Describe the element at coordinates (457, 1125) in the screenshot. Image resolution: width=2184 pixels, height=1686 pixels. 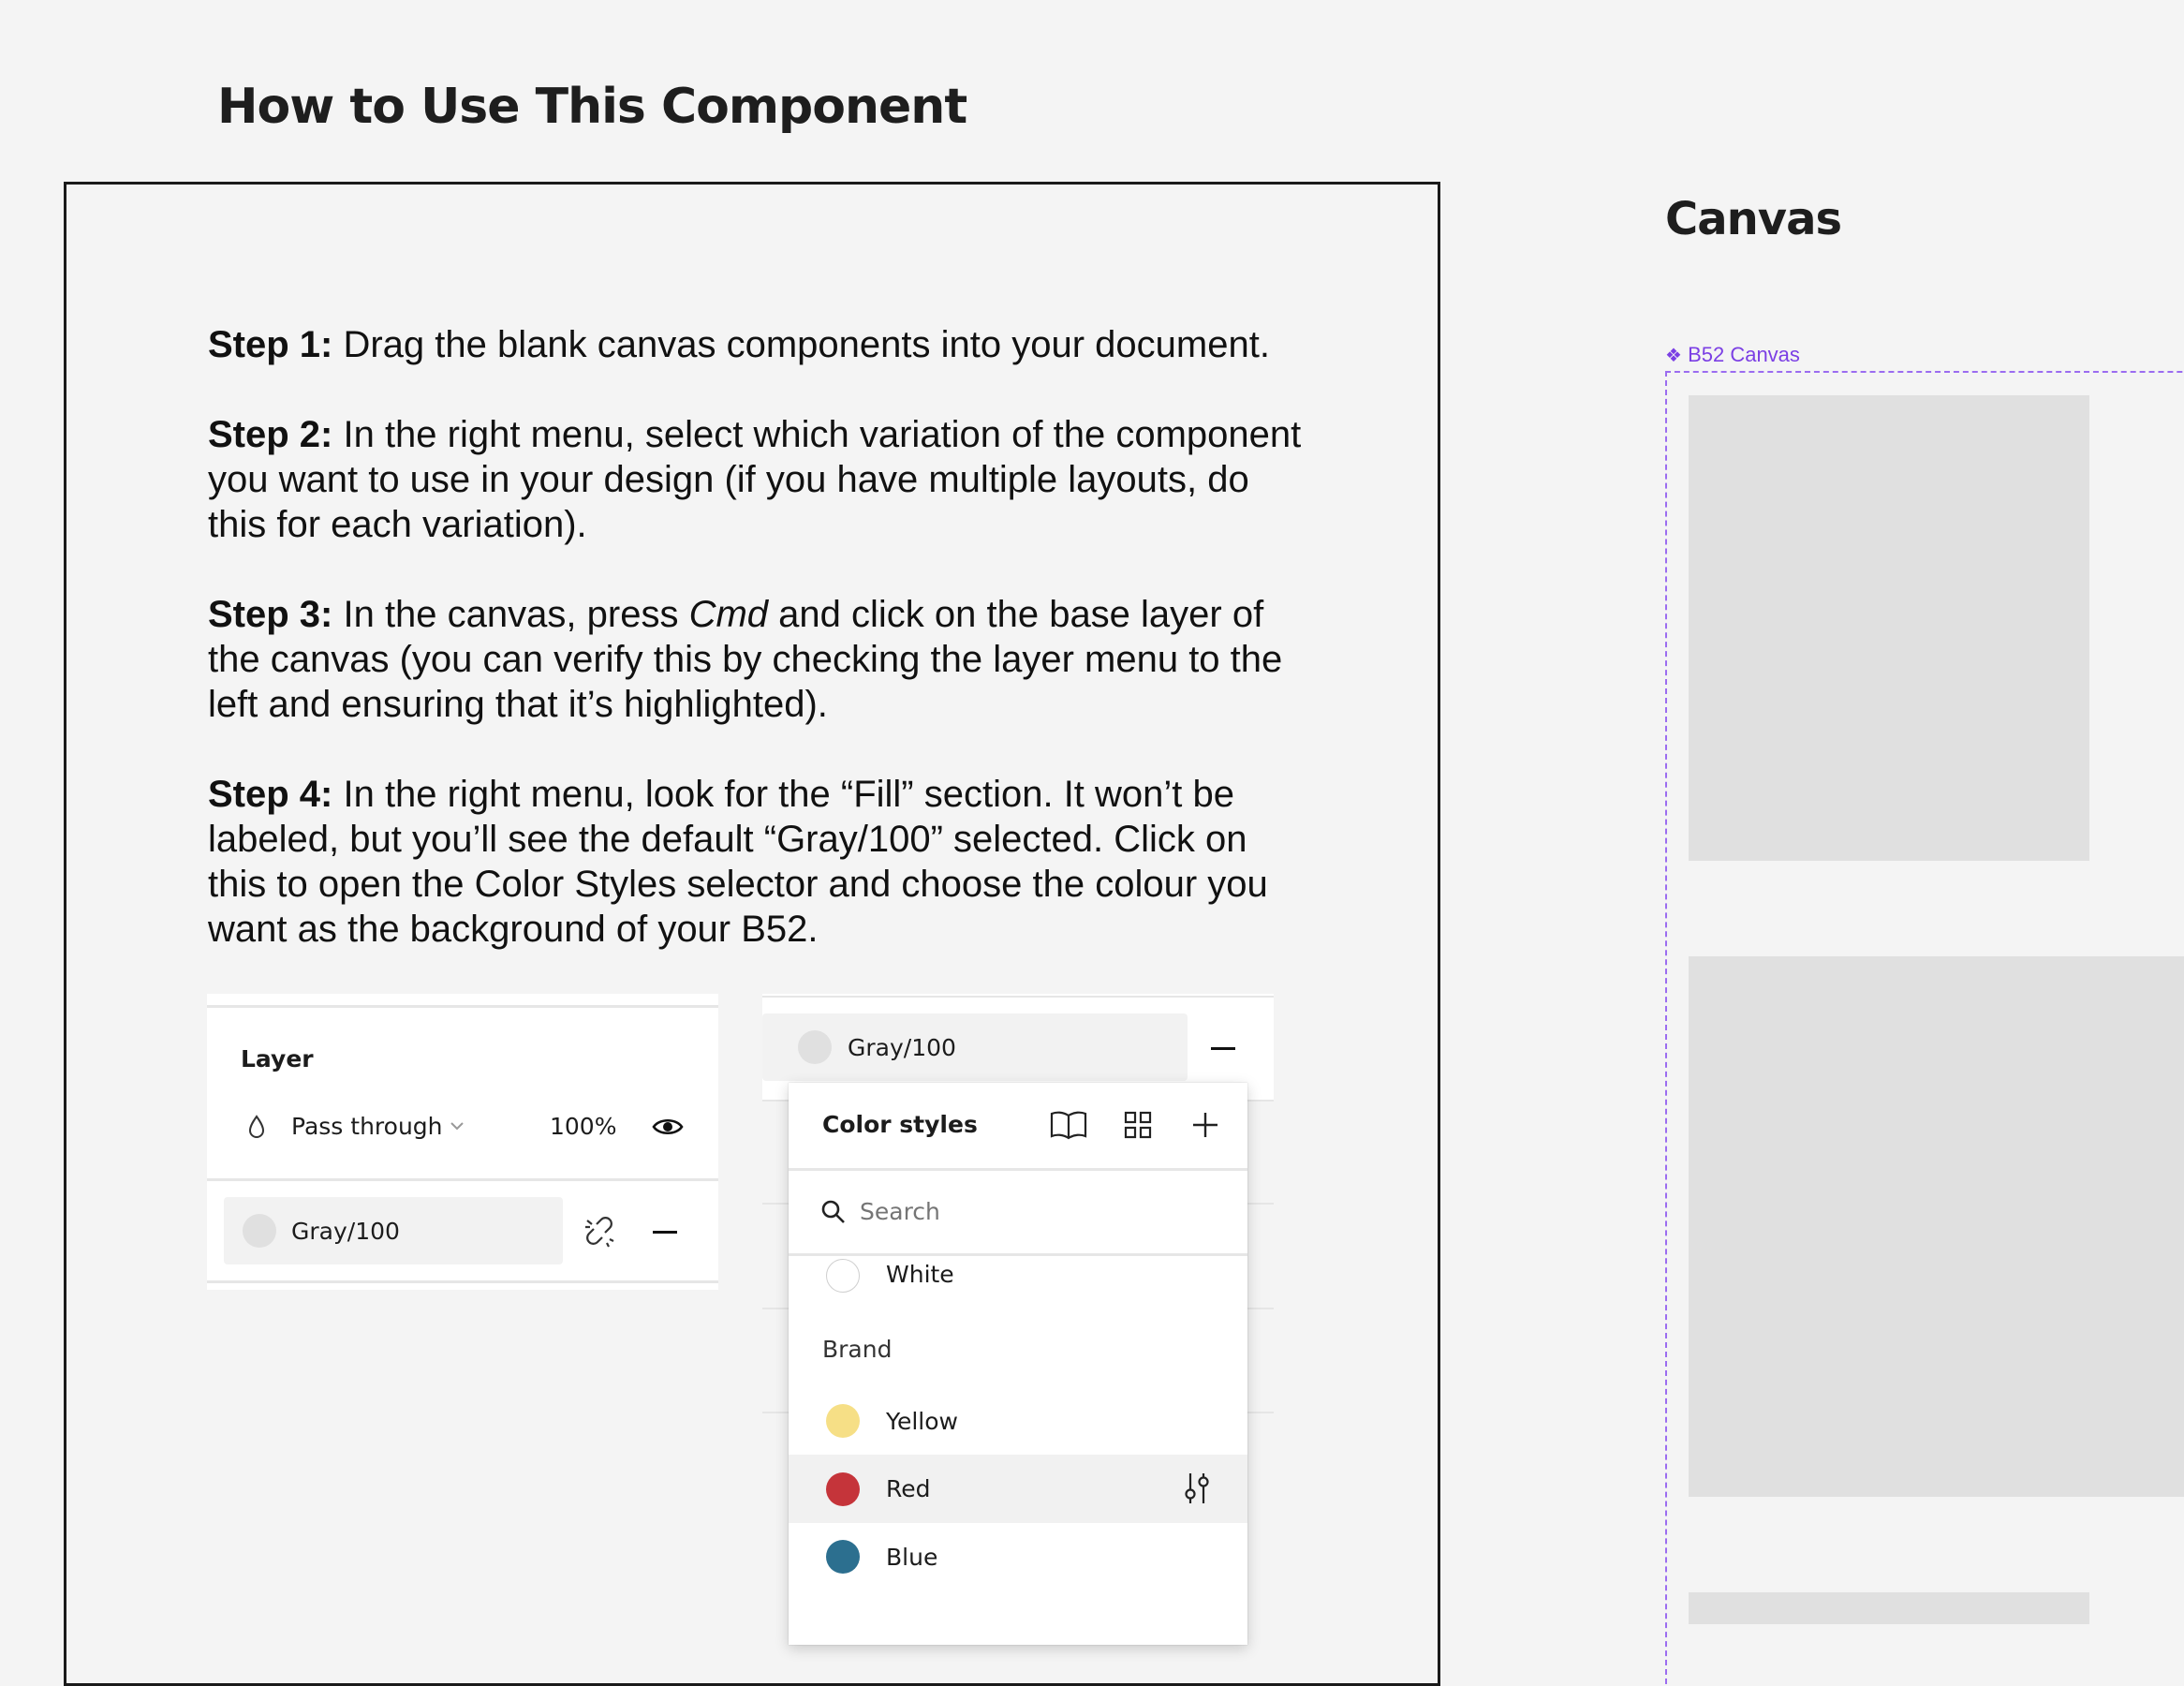
I see `chevron-down-icon` at that location.